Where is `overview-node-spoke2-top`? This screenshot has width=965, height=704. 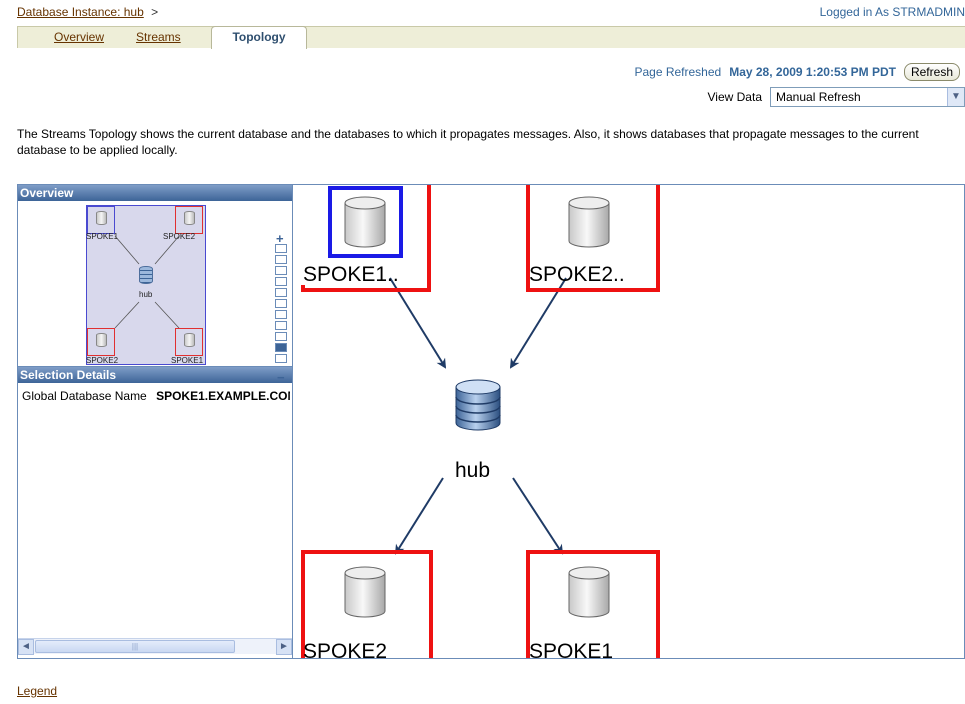
overview-node-spoke2-top is located at coordinates (189, 220).